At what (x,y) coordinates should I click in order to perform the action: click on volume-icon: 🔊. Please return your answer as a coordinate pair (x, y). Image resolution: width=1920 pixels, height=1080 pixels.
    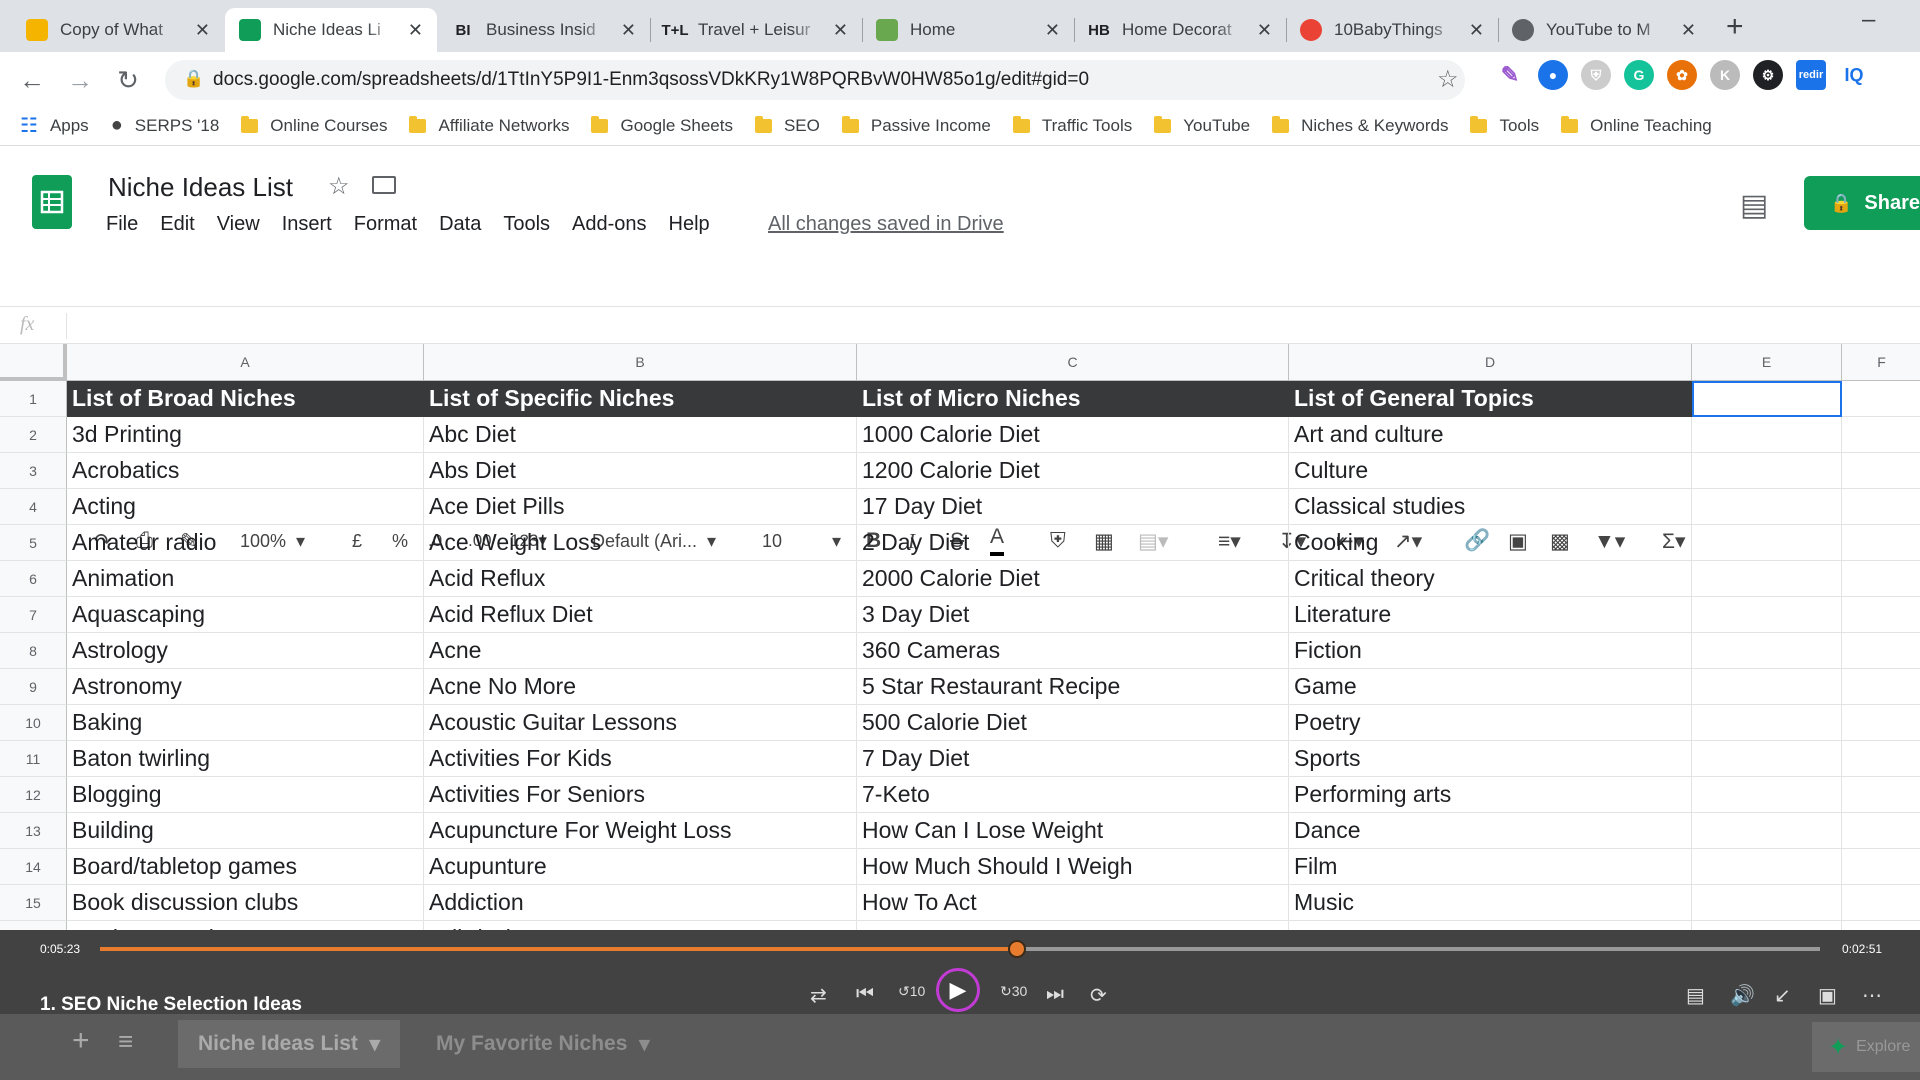
    Looking at the image, I should click on (1742, 995).